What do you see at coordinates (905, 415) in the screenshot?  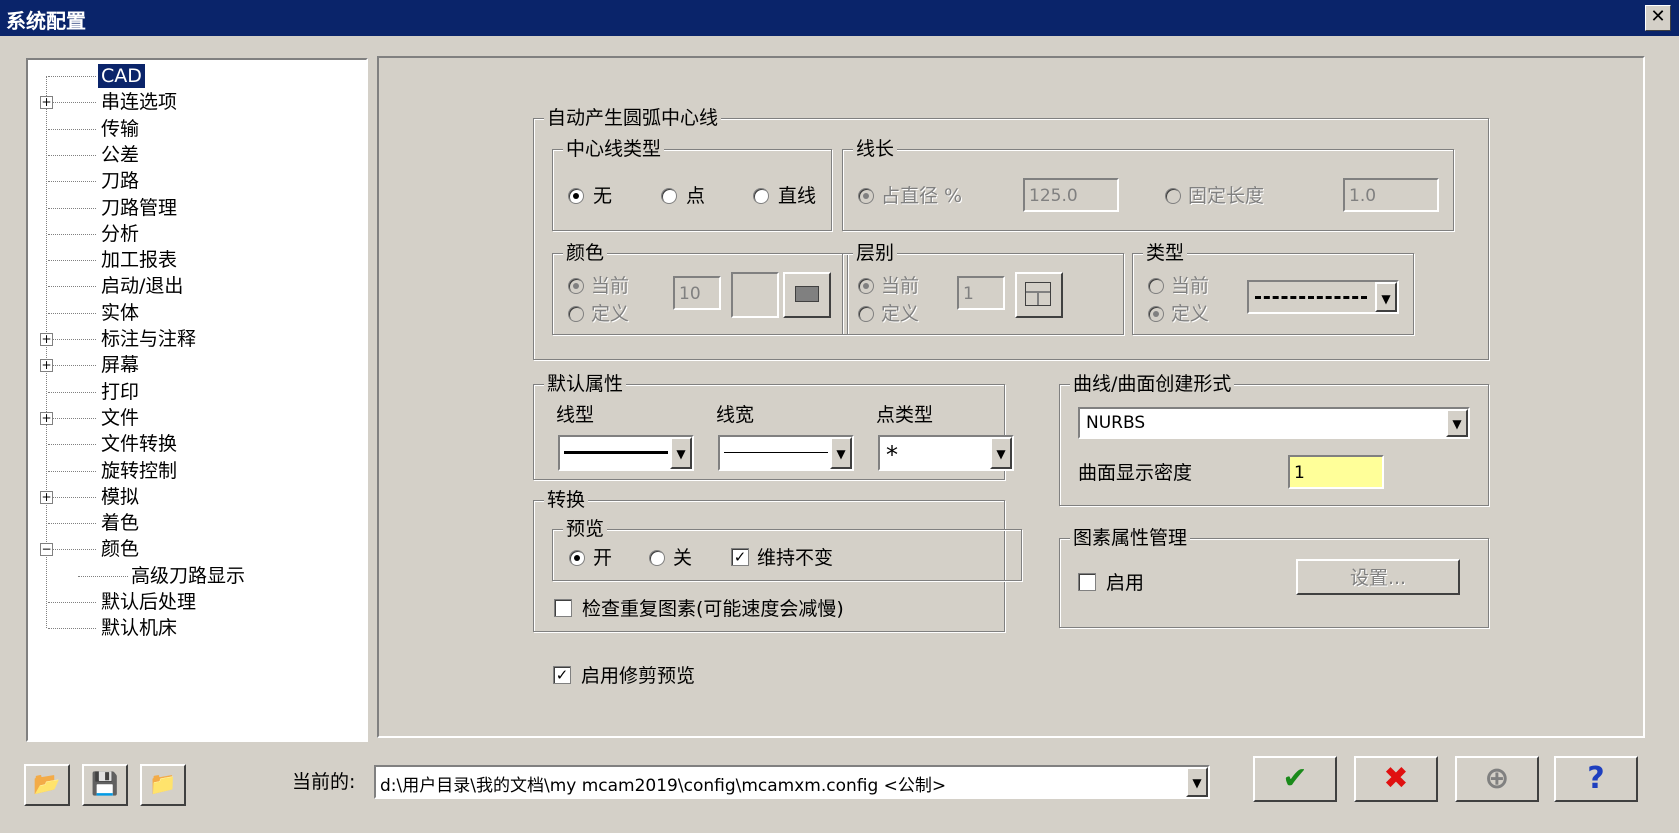 I see `pointtype-label: 点类型` at bounding box center [905, 415].